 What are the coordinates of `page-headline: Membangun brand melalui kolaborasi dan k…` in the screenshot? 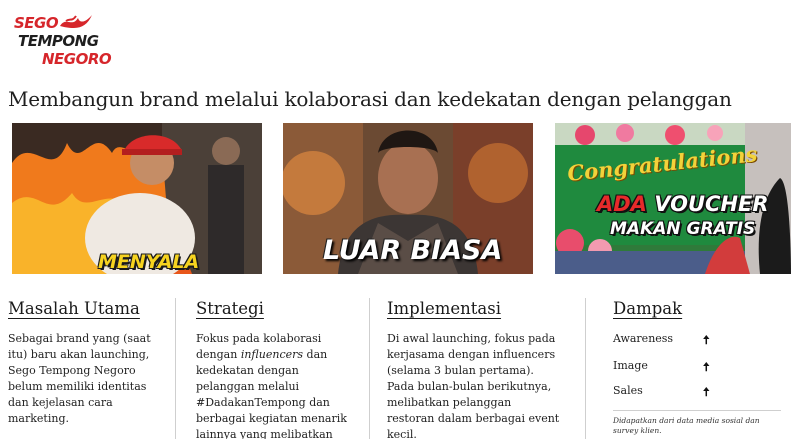 It's located at (370, 99).